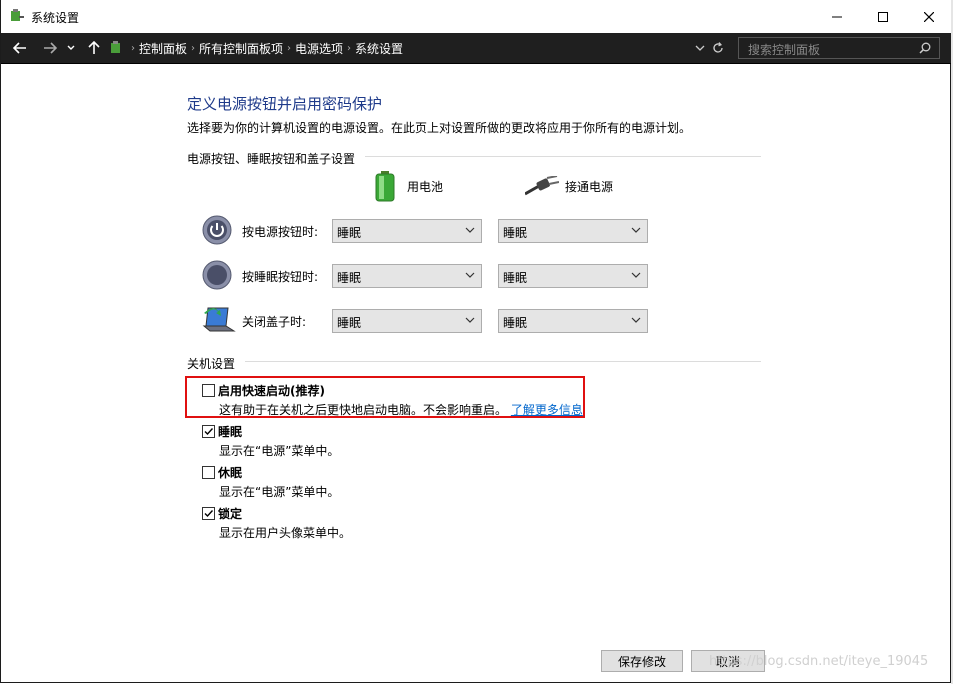 This screenshot has width=953, height=684. I want to click on power-button-plugged-select: 睡眠, so click(573, 231).